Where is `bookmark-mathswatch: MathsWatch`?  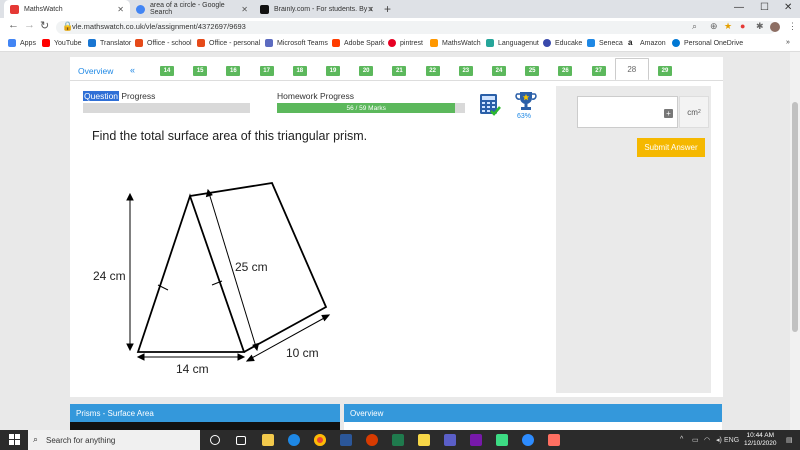
bookmark-mathswatch: MathsWatch is located at coordinates (455, 43).